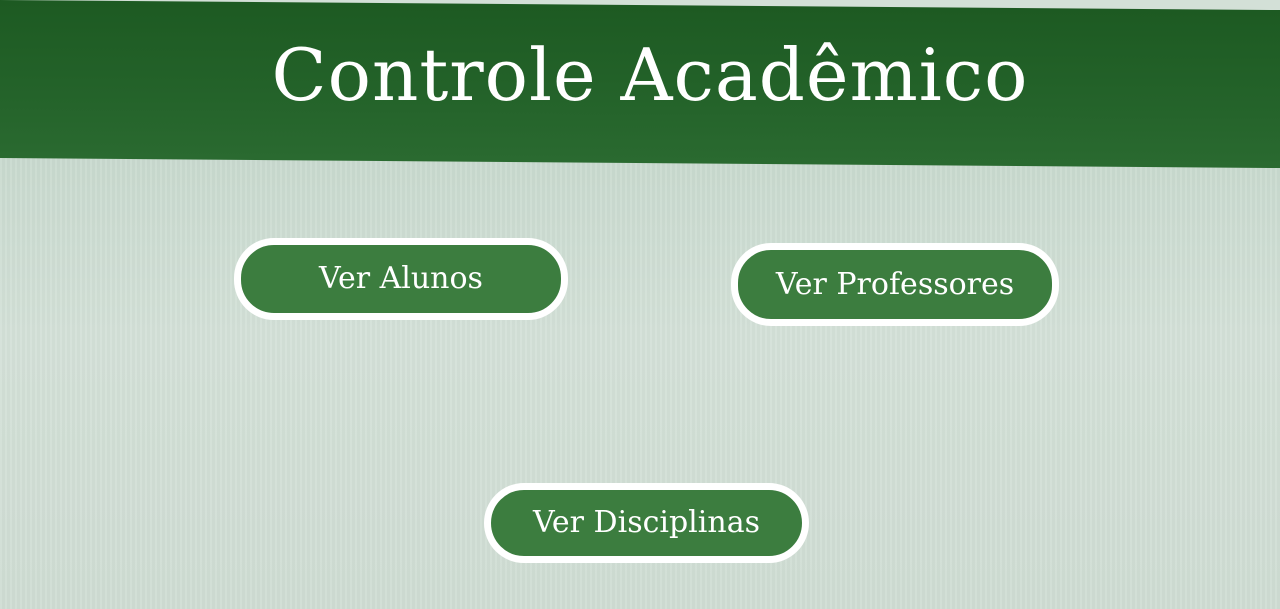 The height and width of the screenshot is (609, 1280). Describe the element at coordinates (646, 523) in the screenshot. I see `ver-disciplinas-button: Ver Disciplinas` at that location.